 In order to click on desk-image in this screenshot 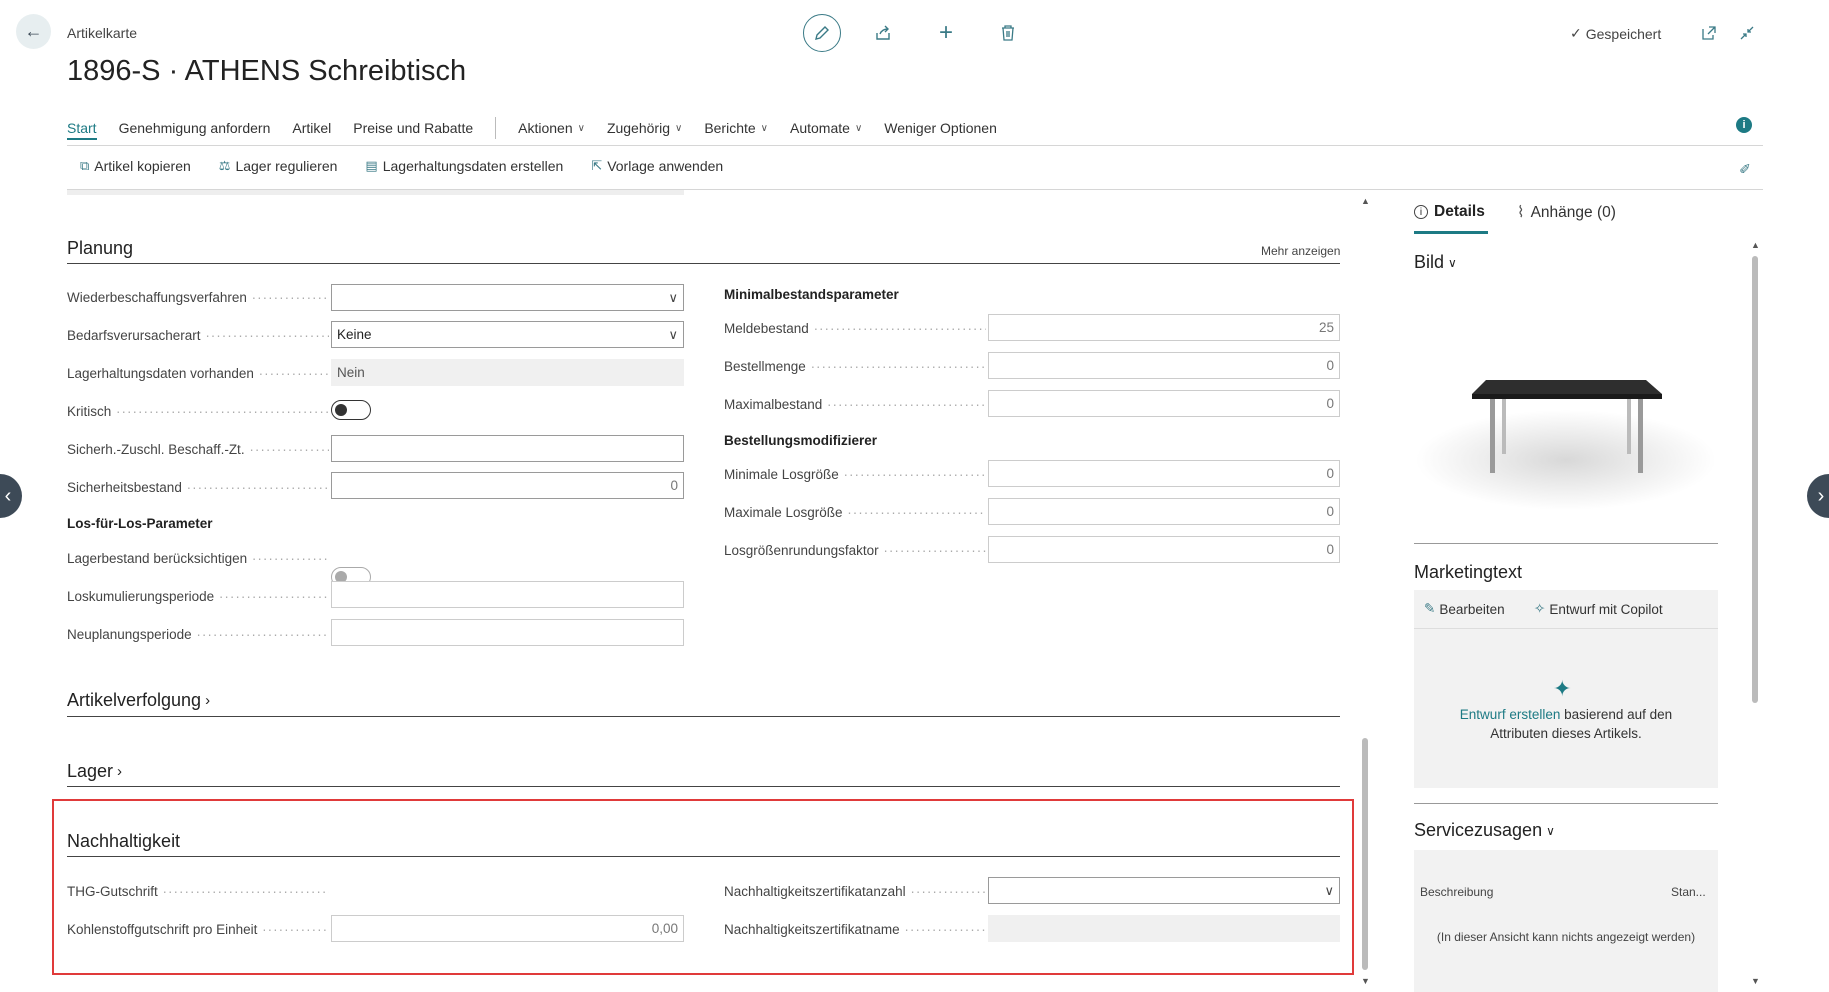, I will do `click(1566, 445)`.